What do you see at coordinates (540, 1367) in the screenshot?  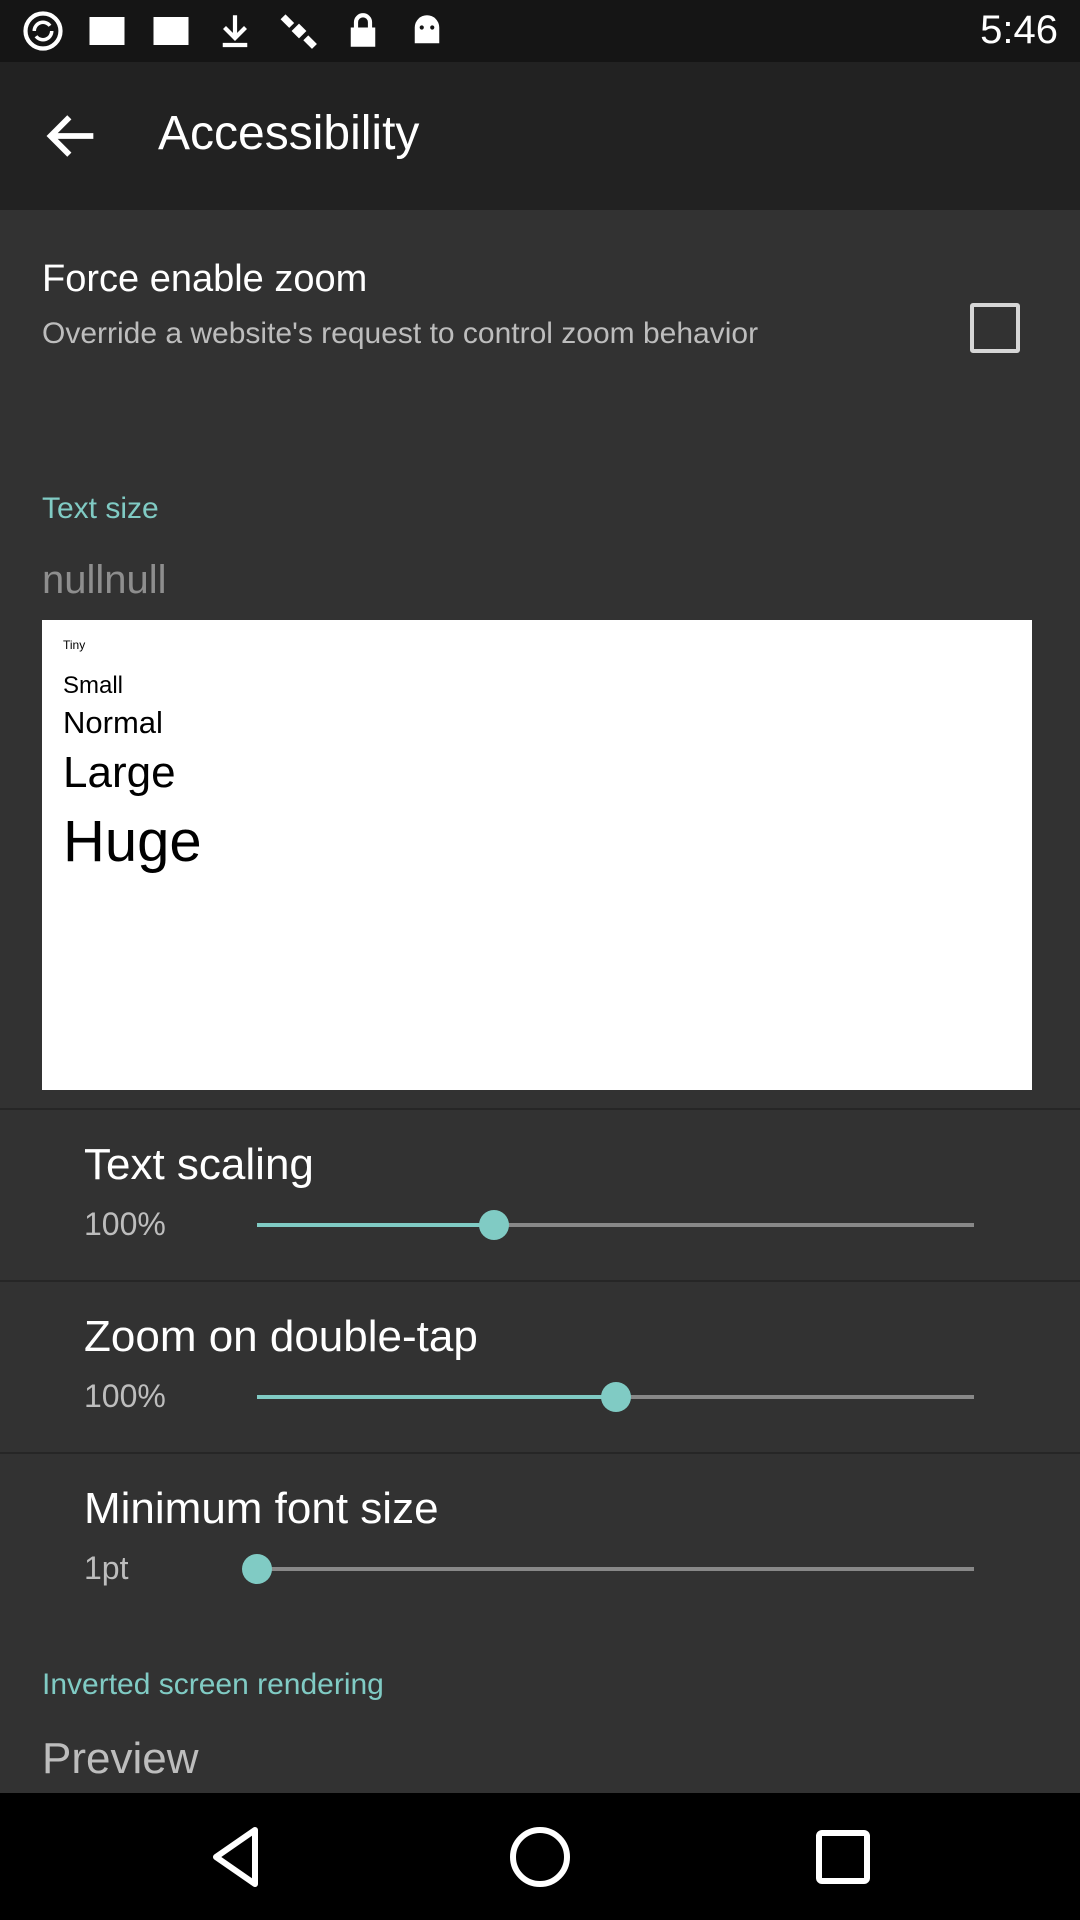 I see `zoom-double-tap-row: Zoom on double-tap 100%` at bounding box center [540, 1367].